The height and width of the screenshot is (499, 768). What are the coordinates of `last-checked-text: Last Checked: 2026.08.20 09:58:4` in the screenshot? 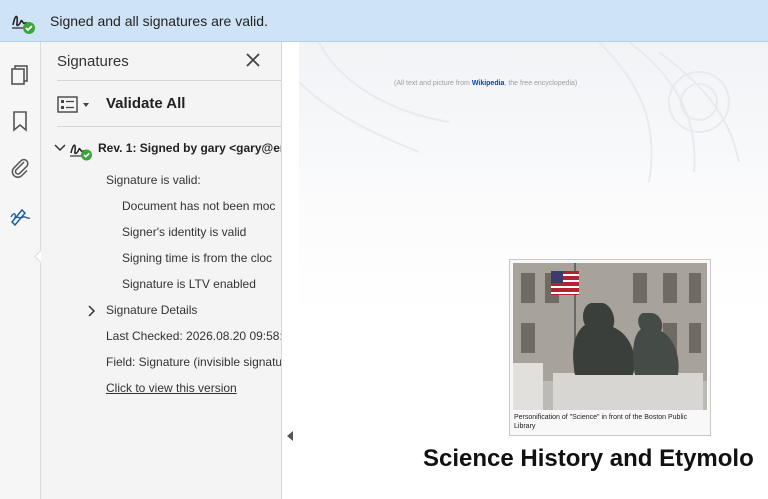 It's located at (194, 336).